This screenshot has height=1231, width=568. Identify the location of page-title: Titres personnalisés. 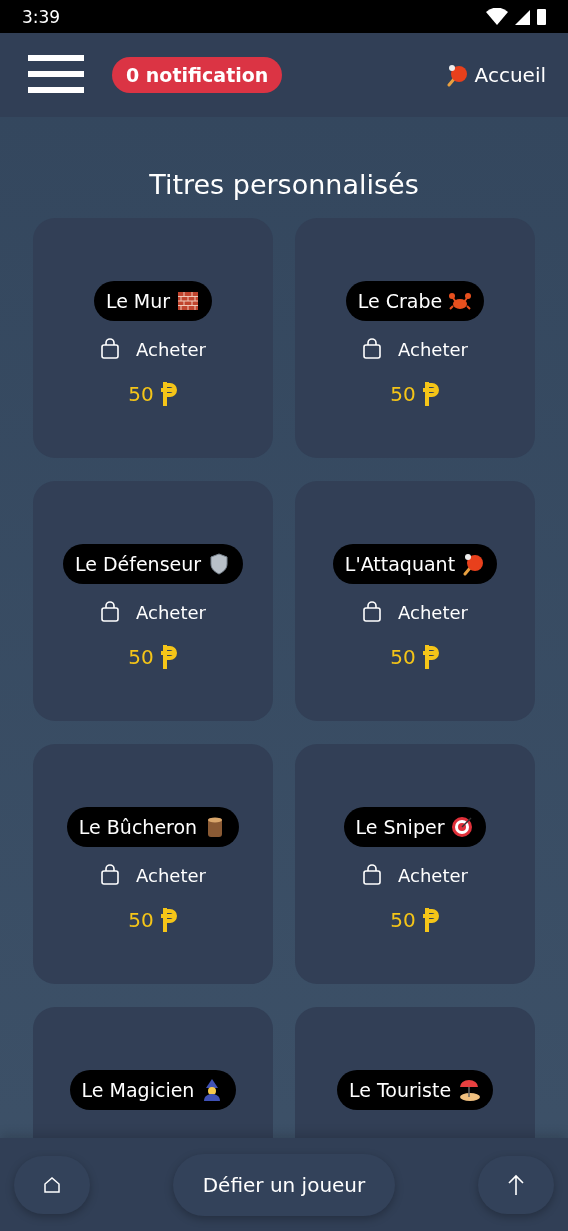
(284, 184).